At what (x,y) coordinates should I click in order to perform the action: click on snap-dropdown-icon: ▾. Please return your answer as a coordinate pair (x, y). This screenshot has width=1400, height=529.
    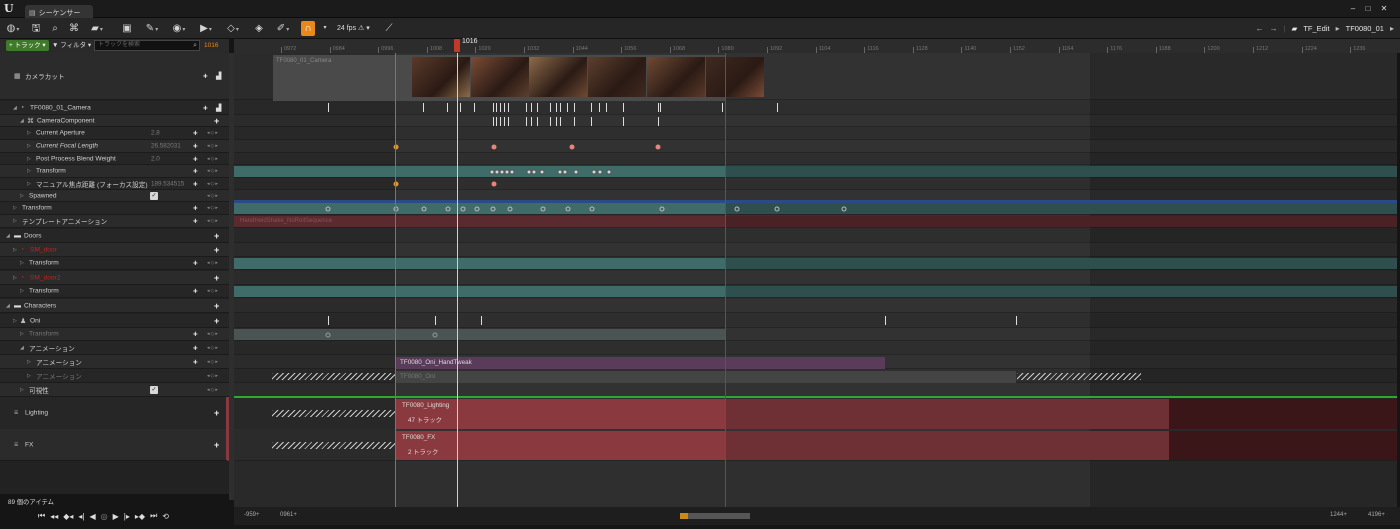
    Looking at the image, I should click on (325, 28).